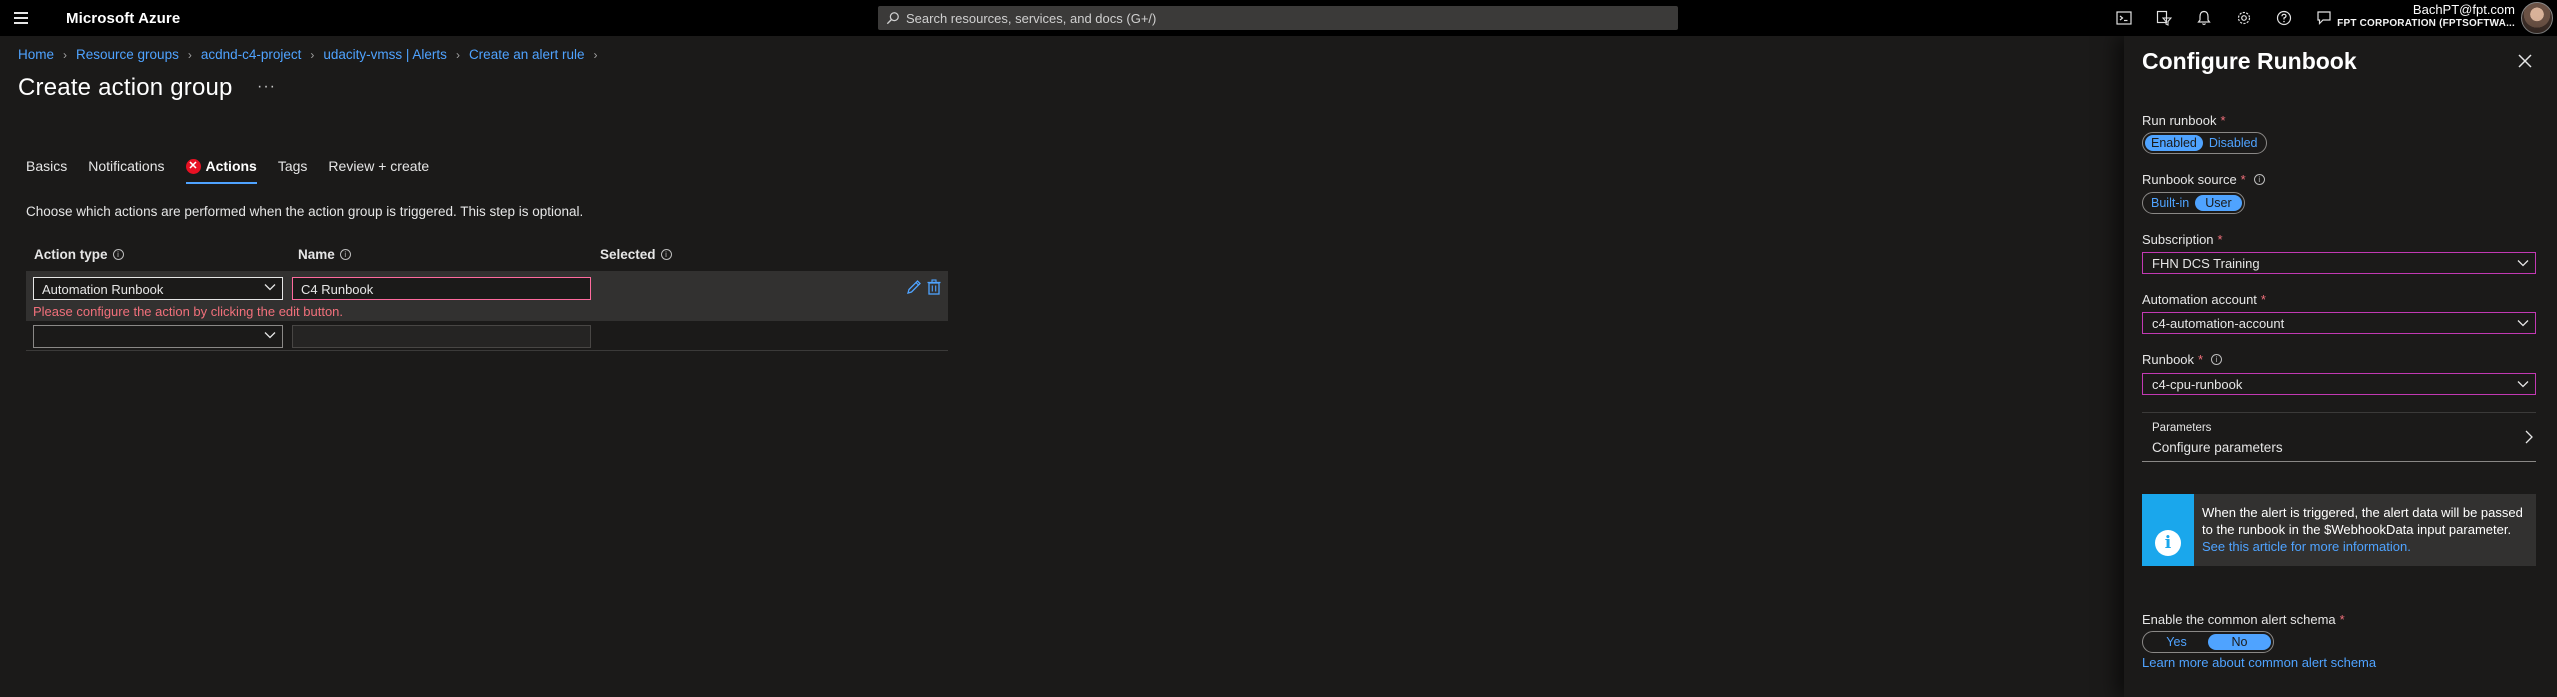 The width and height of the screenshot is (2557, 697). I want to click on tab-basics: Basics, so click(46, 170).